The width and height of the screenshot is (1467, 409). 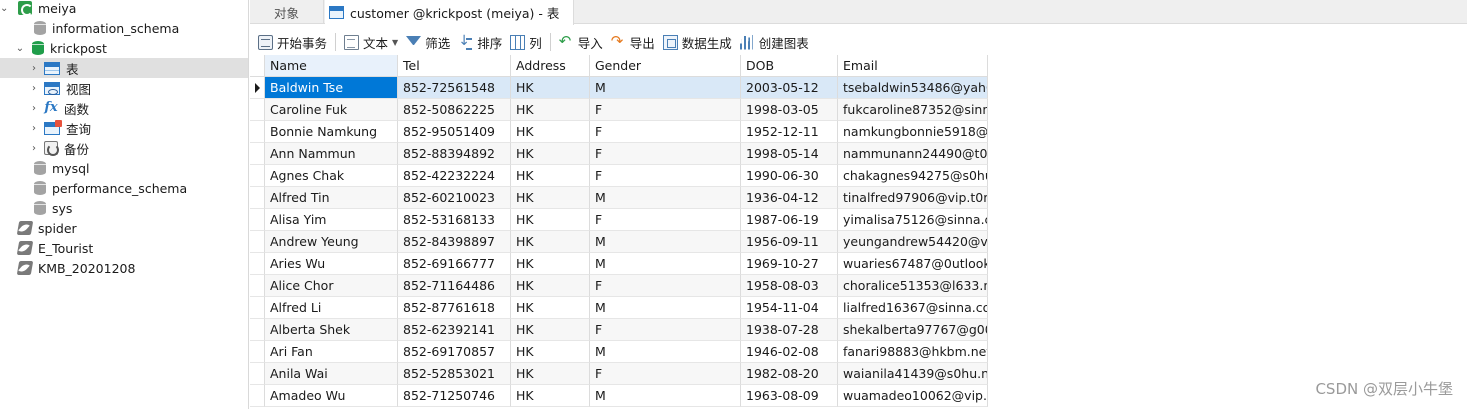 What do you see at coordinates (331, 110) in the screenshot?
I see `cell-name: Caroline Fuk` at bounding box center [331, 110].